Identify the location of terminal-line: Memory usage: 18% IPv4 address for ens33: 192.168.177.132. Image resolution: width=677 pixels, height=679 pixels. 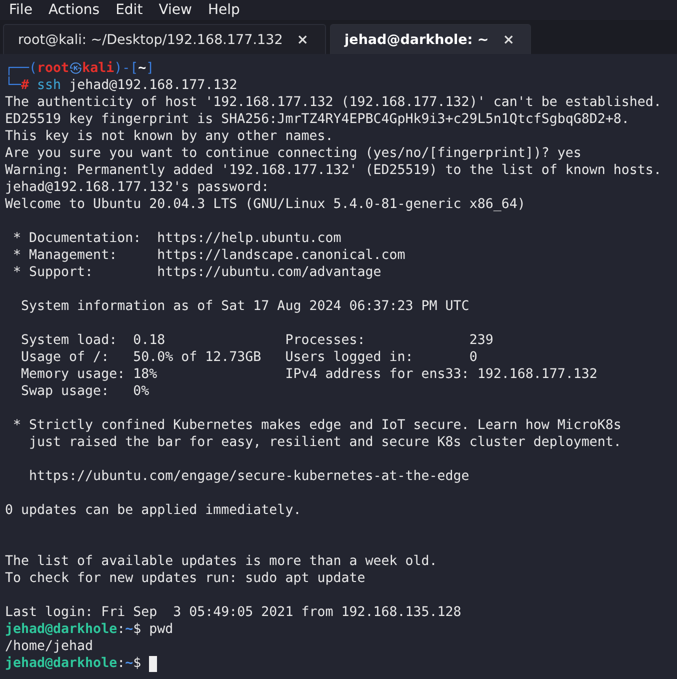
(309, 374).